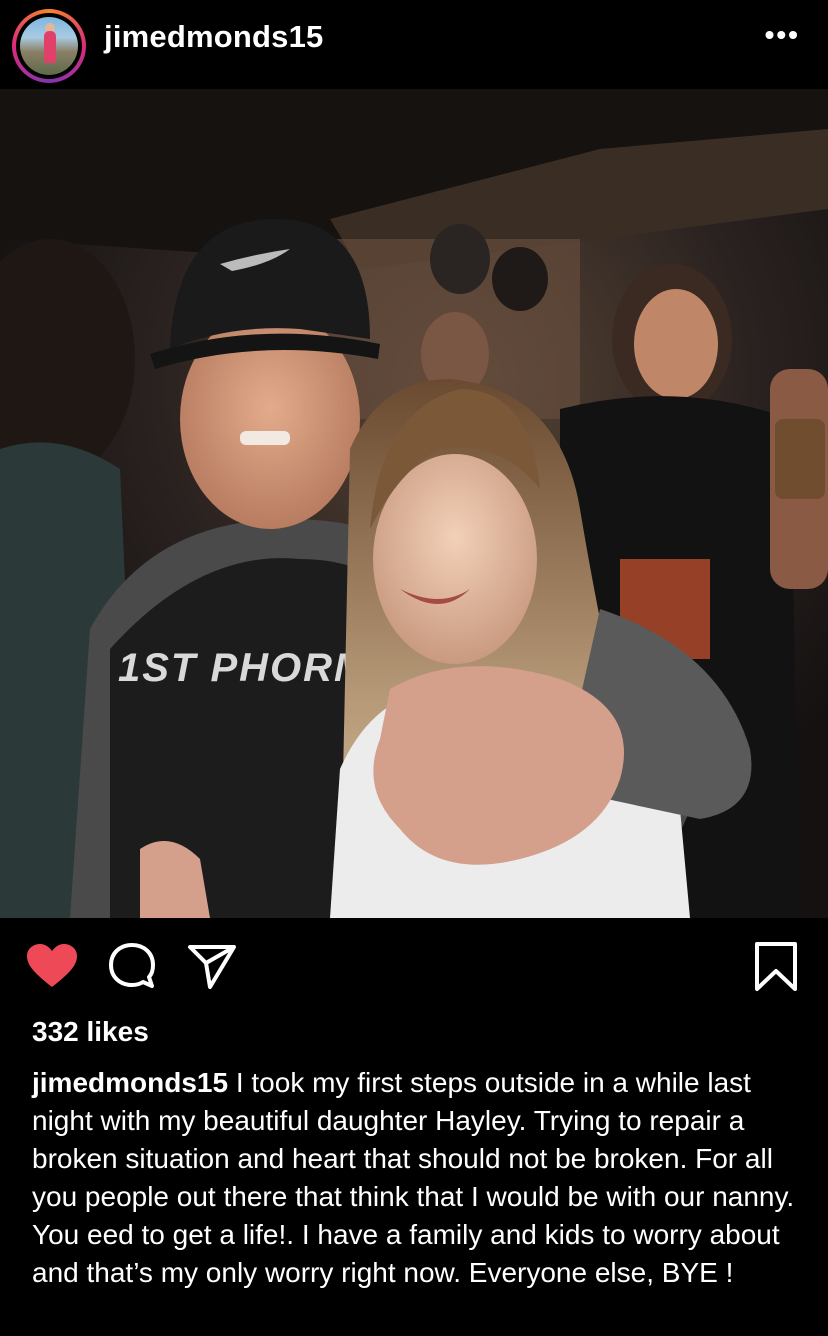 The image size is (828, 1336). I want to click on avatar-figure-body, so click(50, 47).